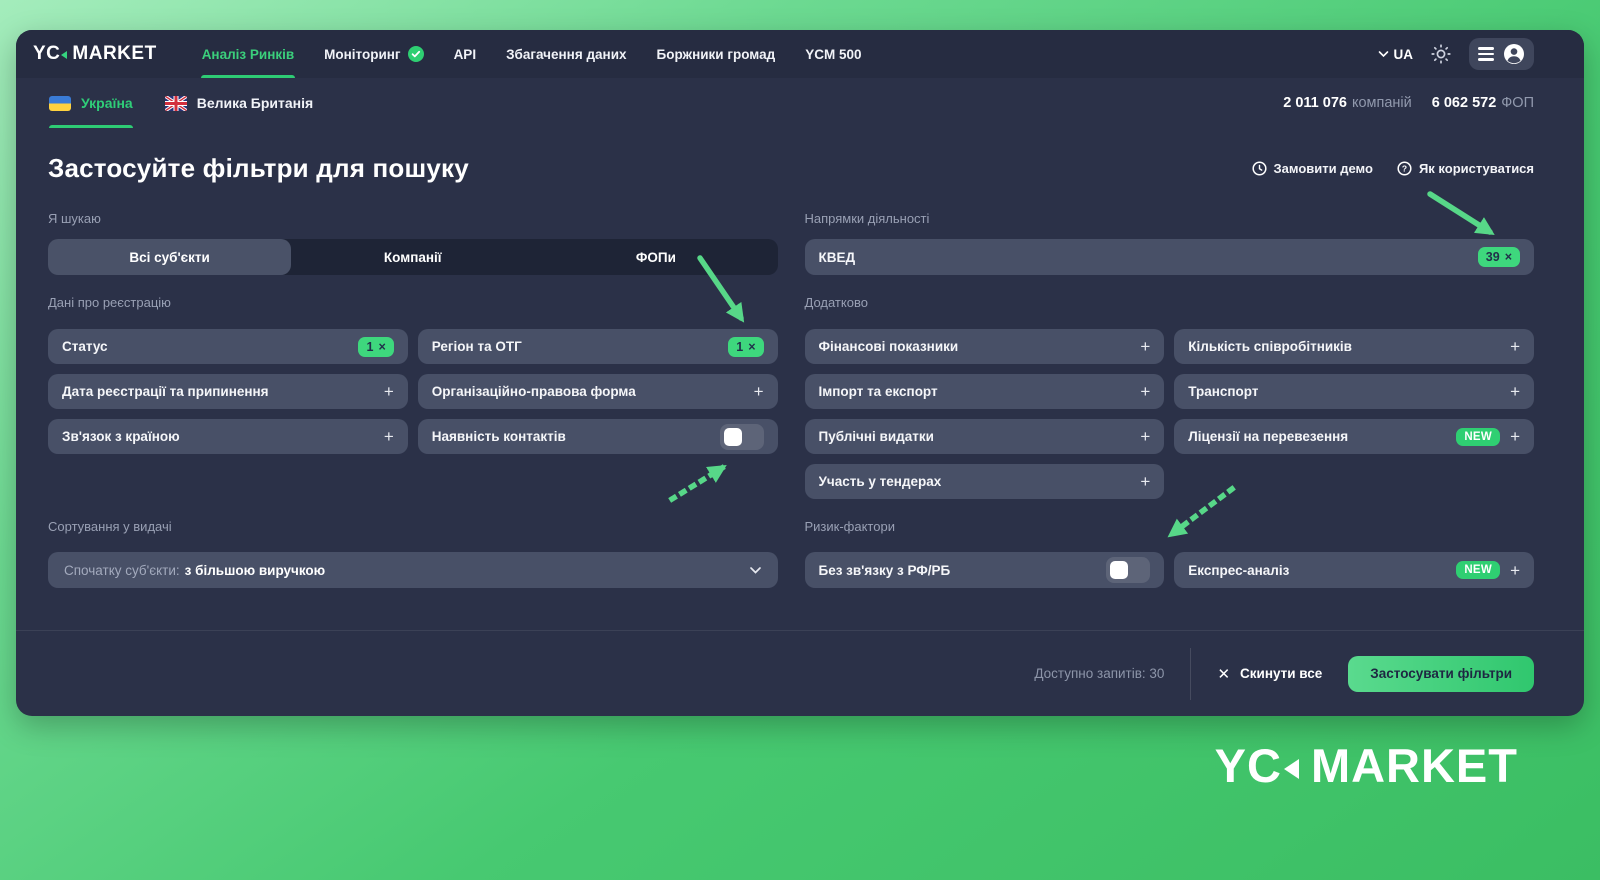 The width and height of the screenshot is (1600, 880). What do you see at coordinates (597, 391) in the screenshot?
I see `filter-legal-form: Організаційно-правова форма +` at bounding box center [597, 391].